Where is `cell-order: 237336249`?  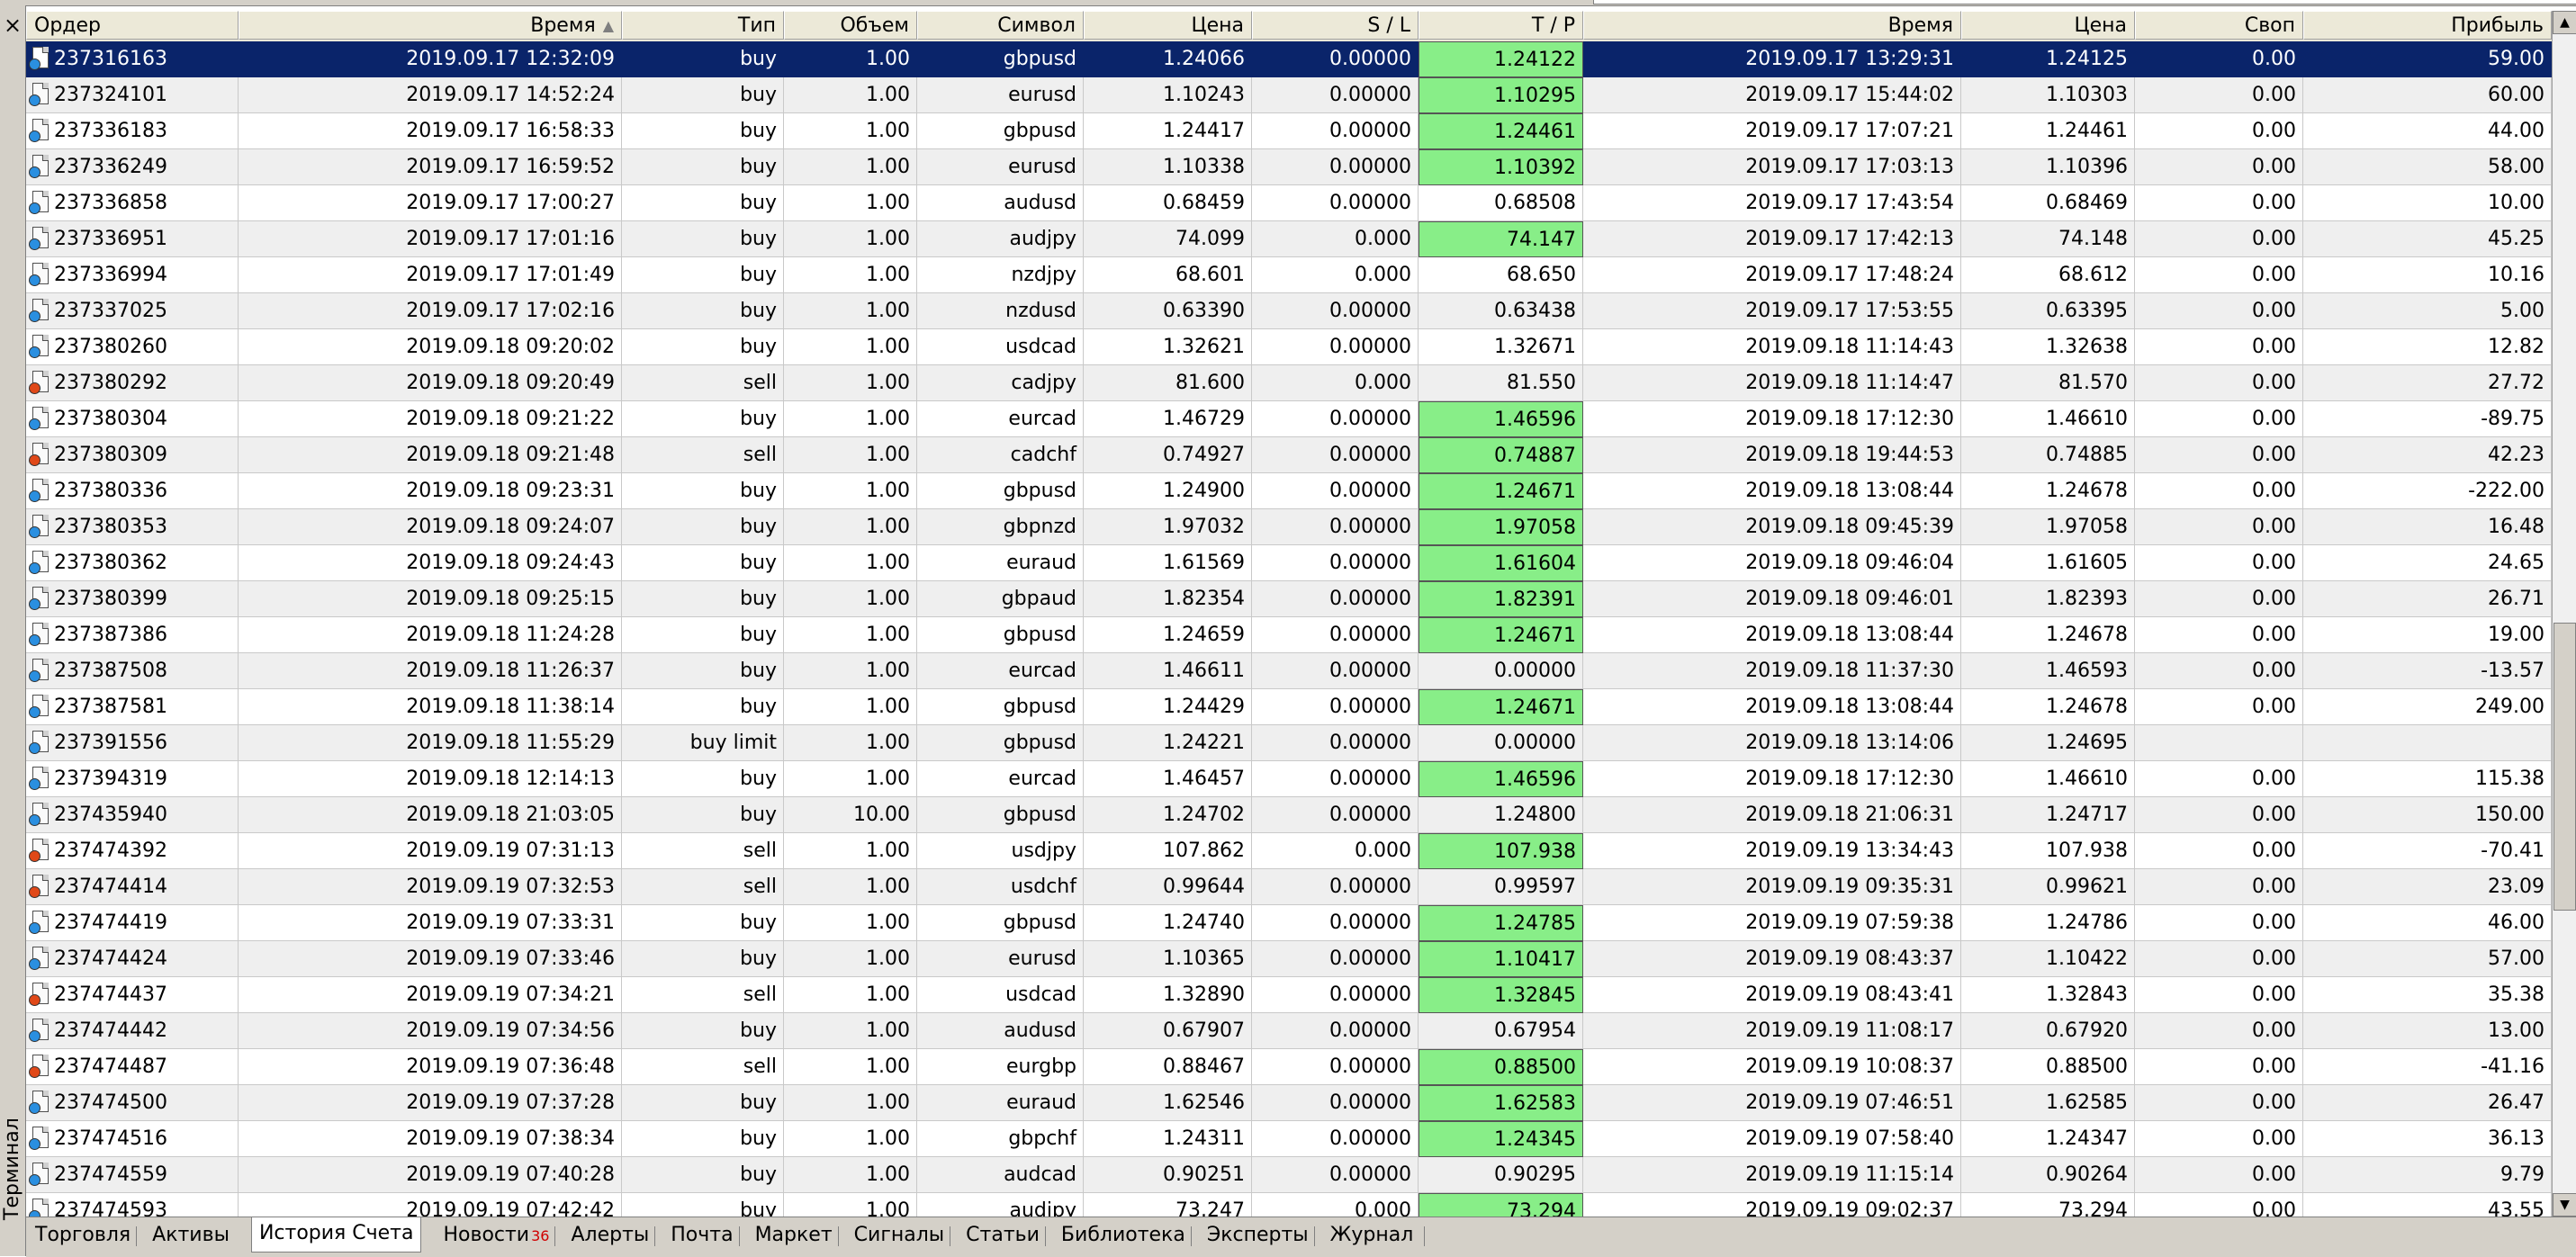
cell-order: 237336249 is located at coordinates (132, 167).